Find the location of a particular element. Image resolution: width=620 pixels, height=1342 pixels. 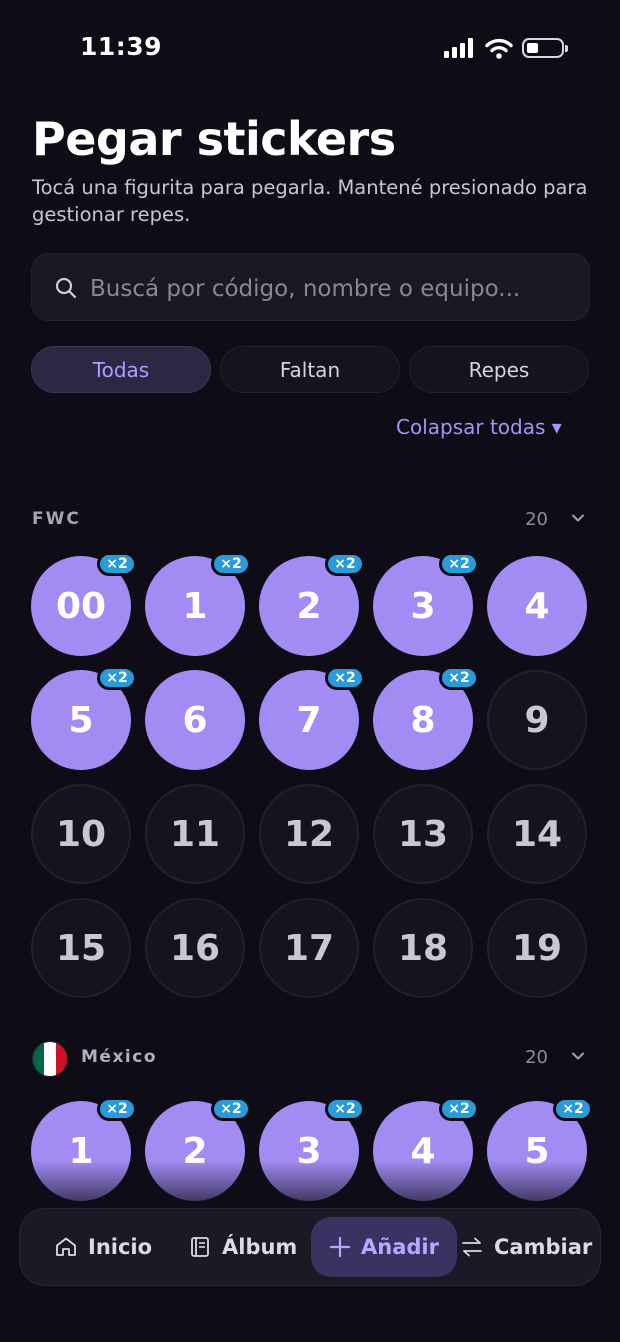

search-input is located at coordinates (325, 289).